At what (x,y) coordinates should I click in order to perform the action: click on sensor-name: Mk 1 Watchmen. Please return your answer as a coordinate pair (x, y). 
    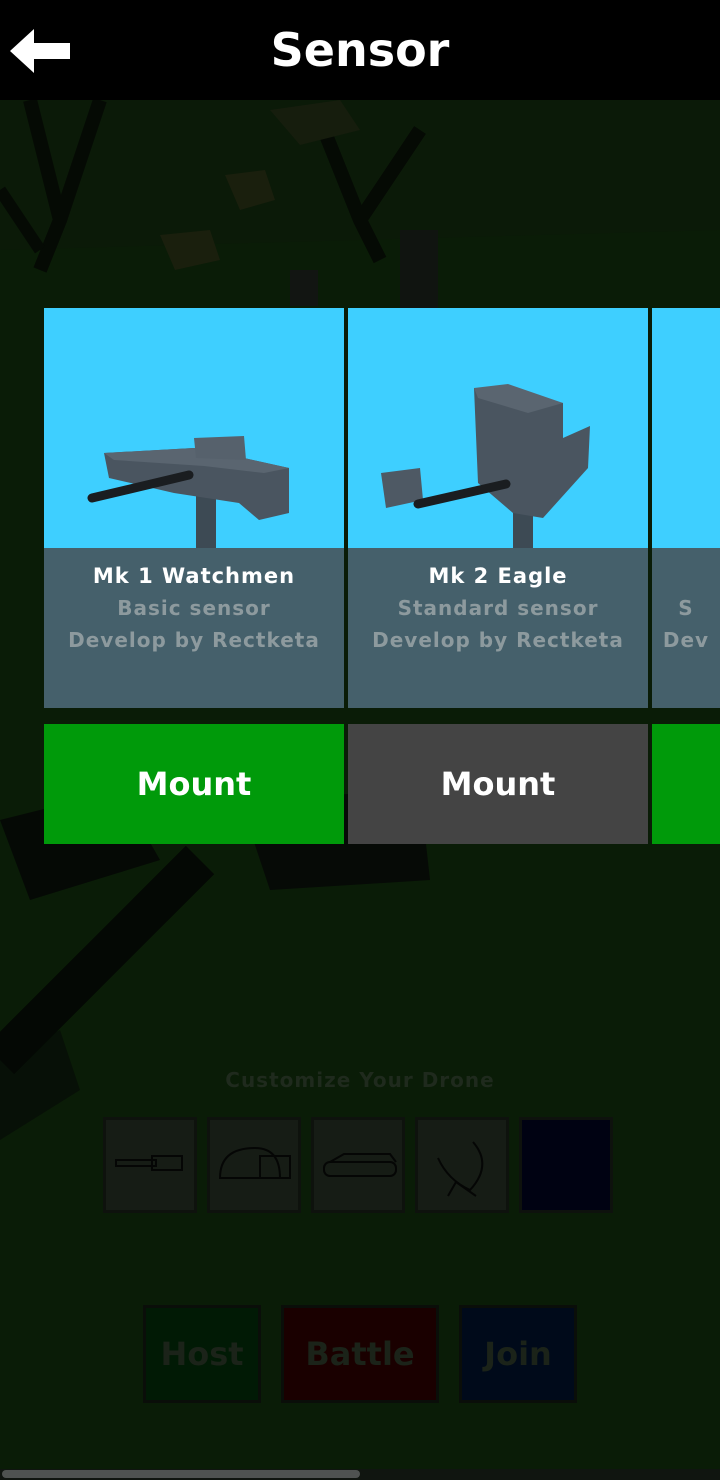
    Looking at the image, I should click on (194, 576).